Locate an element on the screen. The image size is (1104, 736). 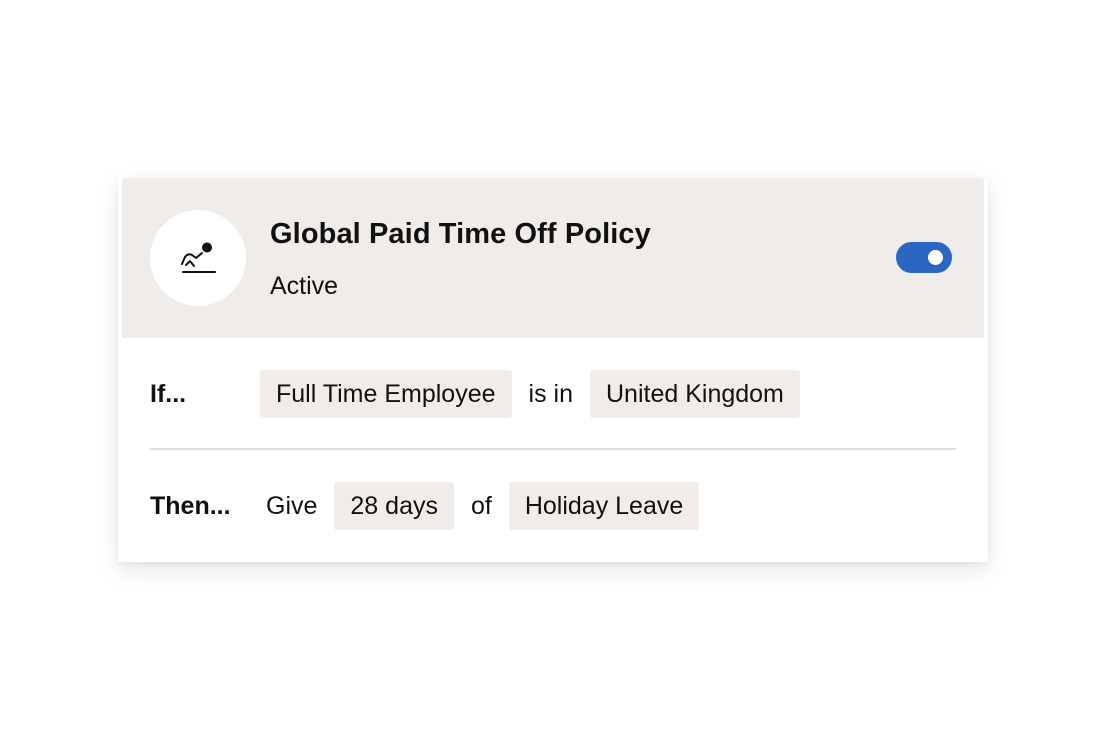
action-text: Give is located at coordinates (292, 505).